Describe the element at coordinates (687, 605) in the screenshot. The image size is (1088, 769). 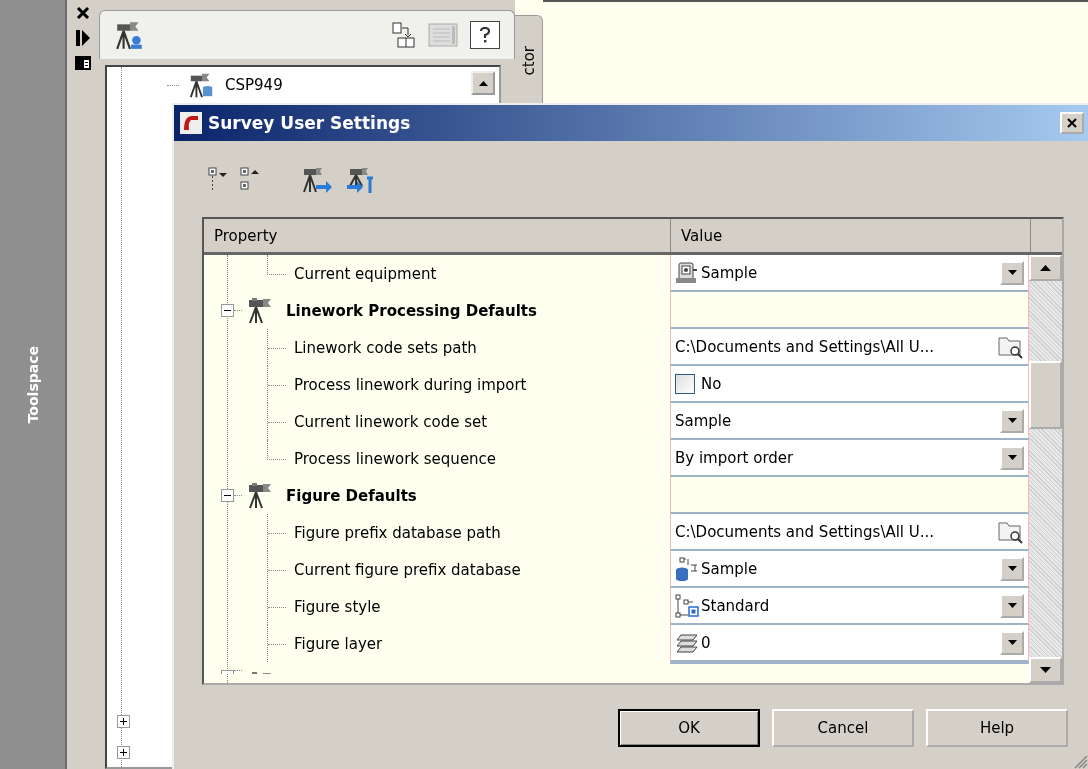
I see `figure-style-icon` at that location.